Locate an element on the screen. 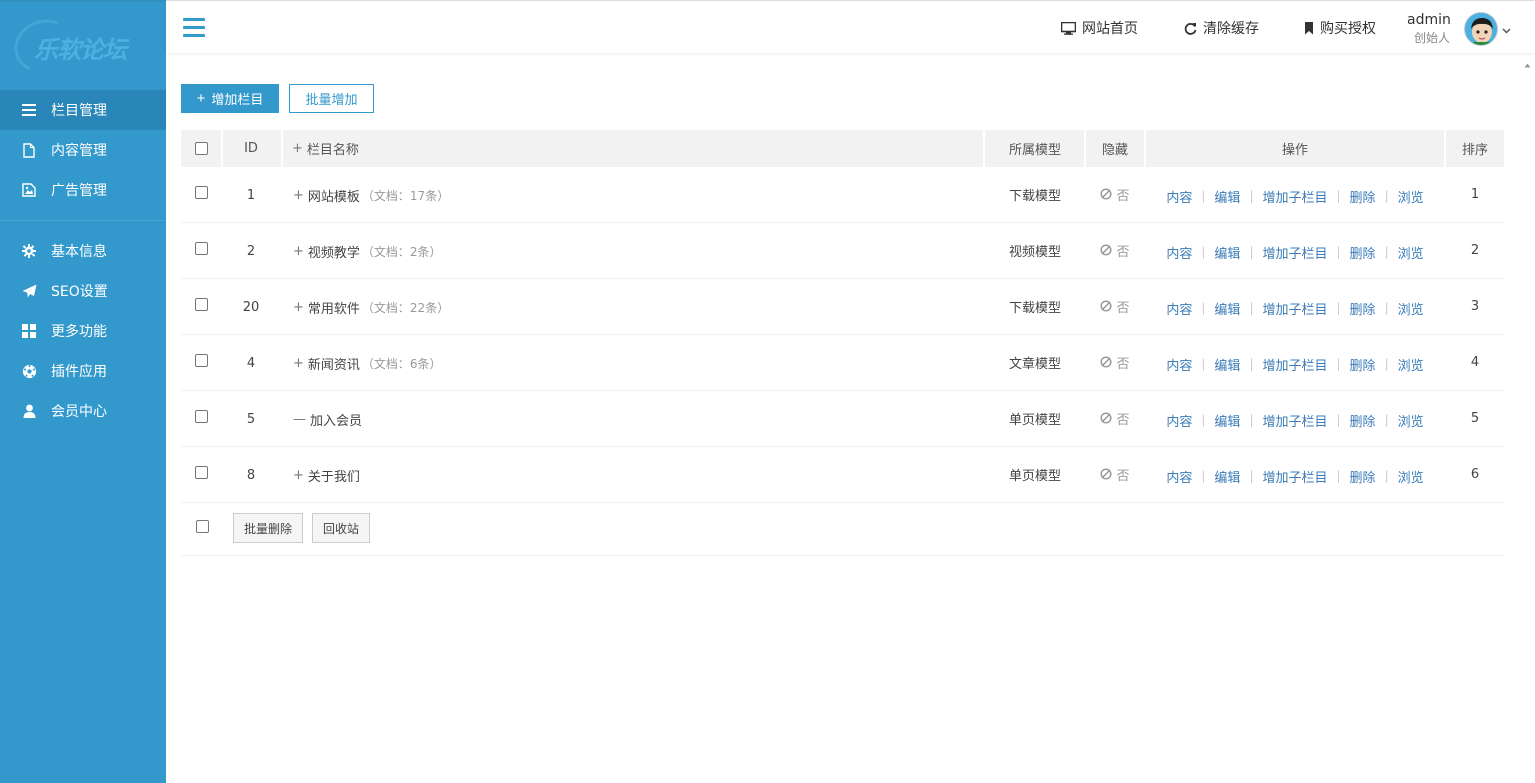 The image size is (1535, 783). row-order: 2 is located at coordinates (1475, 250).